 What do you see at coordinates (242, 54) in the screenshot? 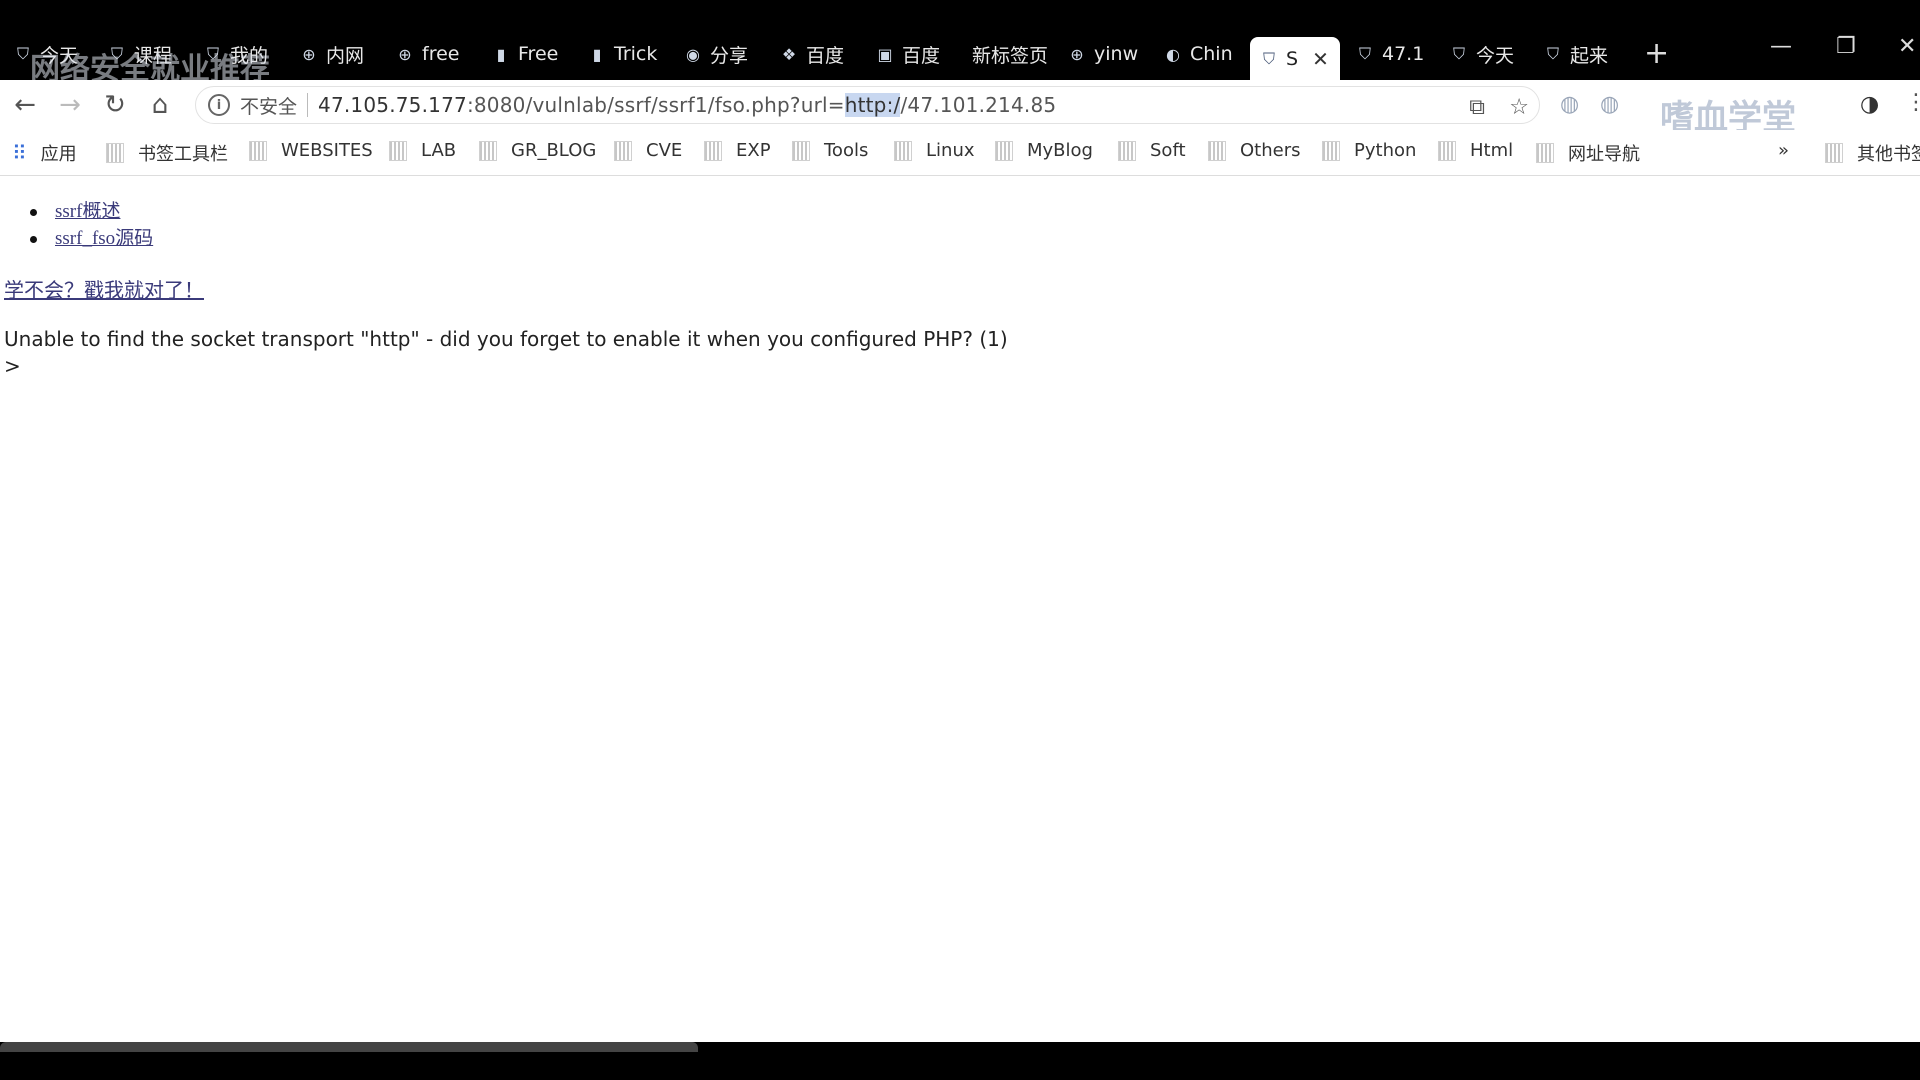
I see `tab: ⛉ 我的` at bounding box center [242, 54].